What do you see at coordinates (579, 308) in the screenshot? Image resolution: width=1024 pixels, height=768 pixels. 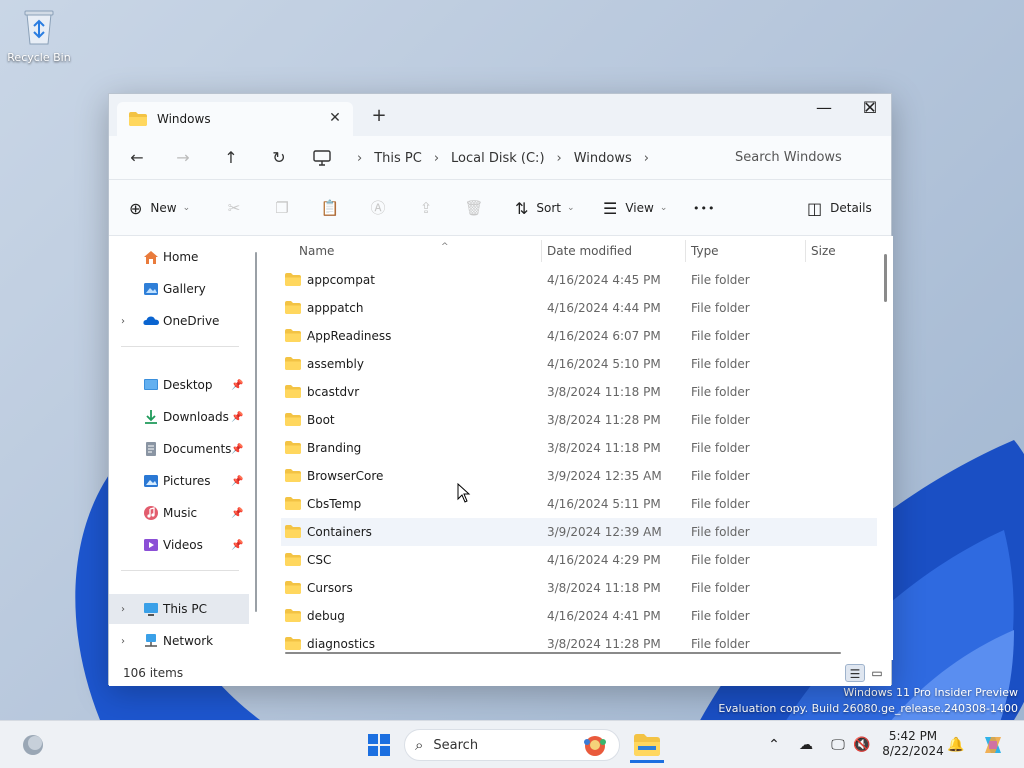 I see `table-row: apppatch 4/16/2024 4:44 PM File folder` at bounding box center [579, 308].